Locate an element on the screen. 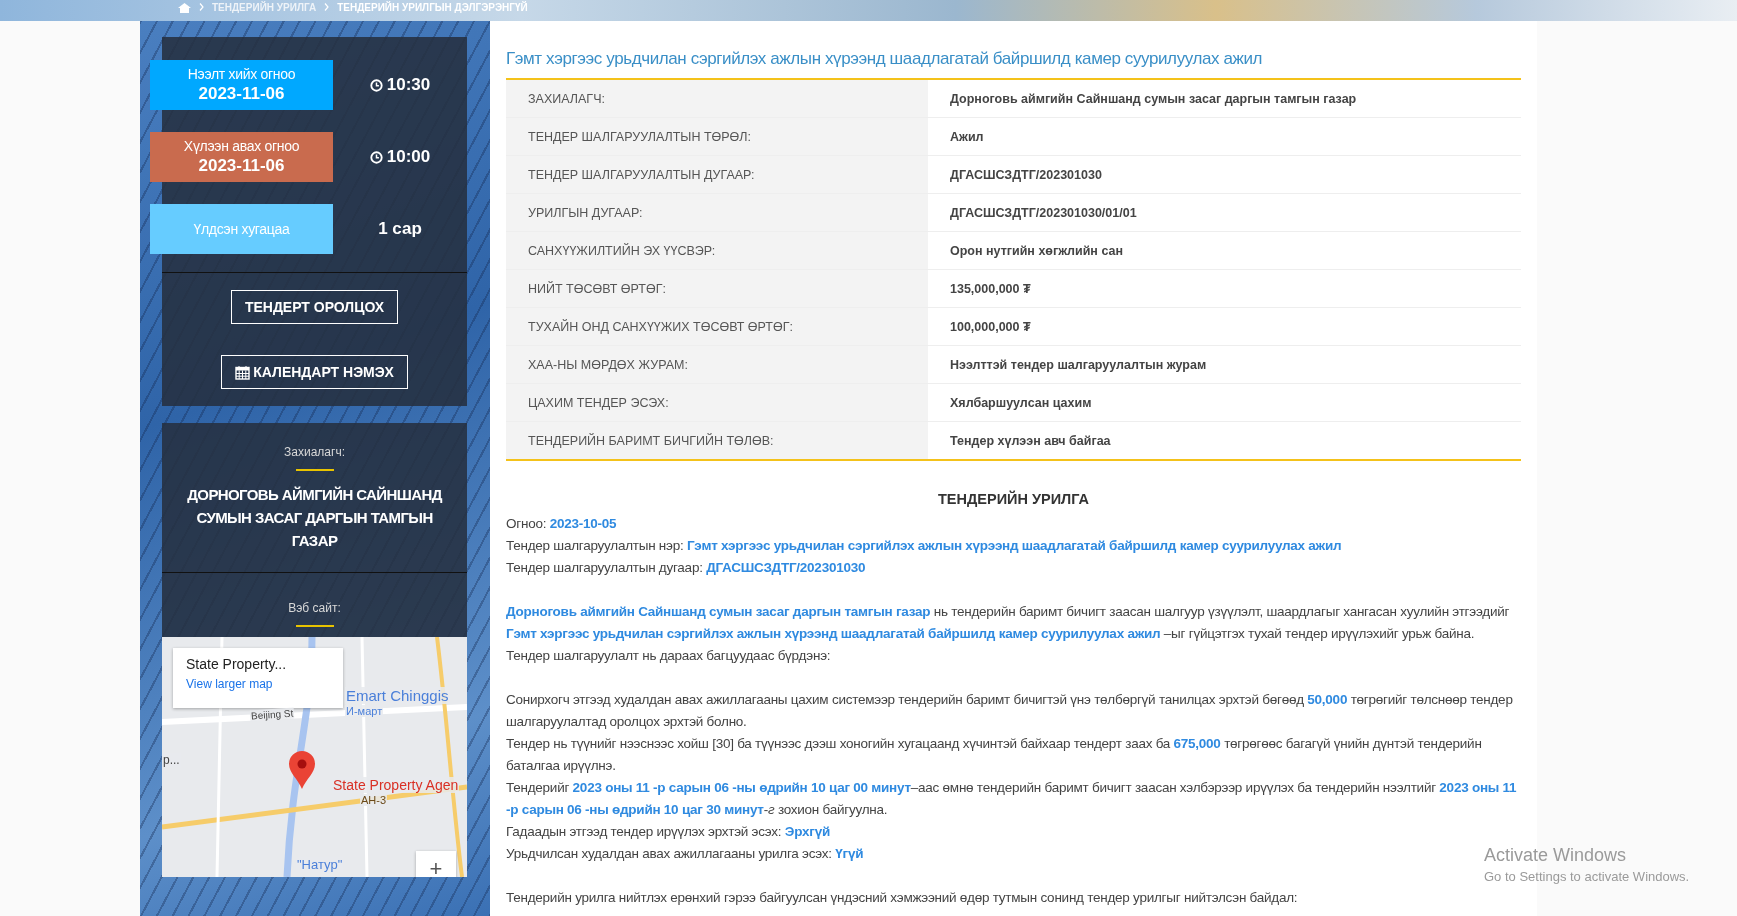  view-larger-map-link: View larger map is located at coordinates (258, 684).